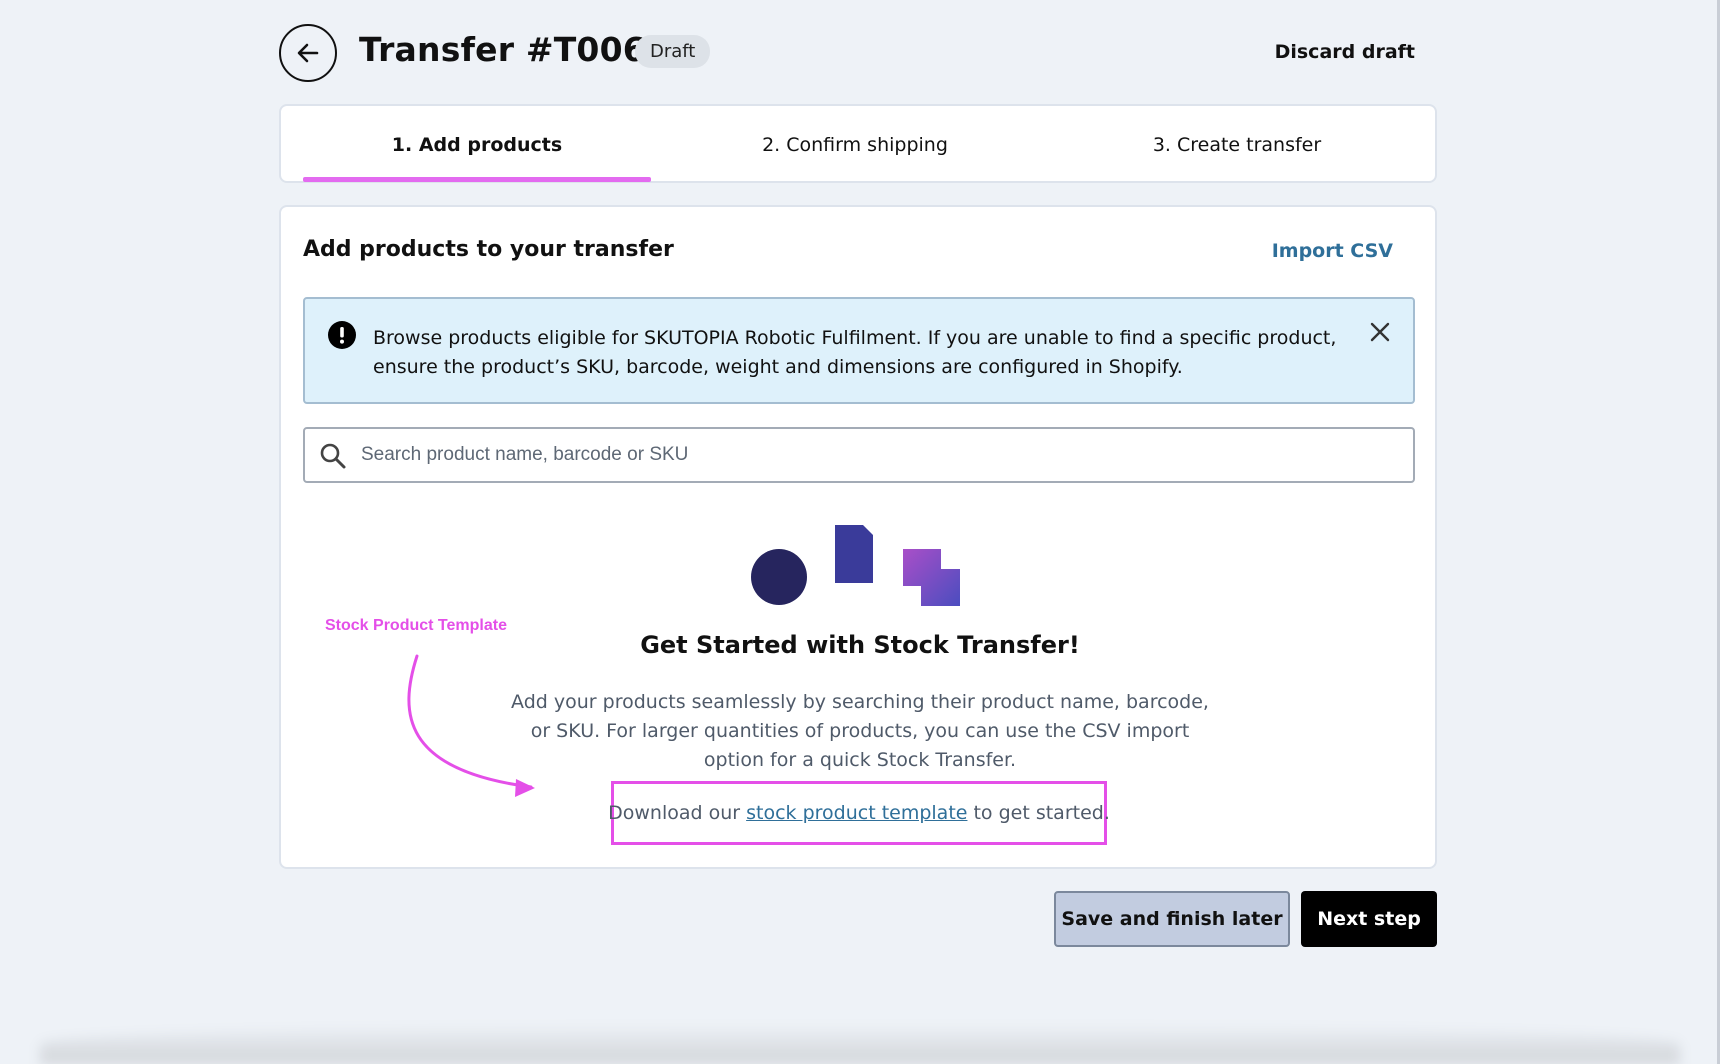 The height and width of the screenshot is (1064, 1720). What do you see at coordinates (333, 456) in the screenshot?
I see `search-icon` at bounding box center [333, 456].